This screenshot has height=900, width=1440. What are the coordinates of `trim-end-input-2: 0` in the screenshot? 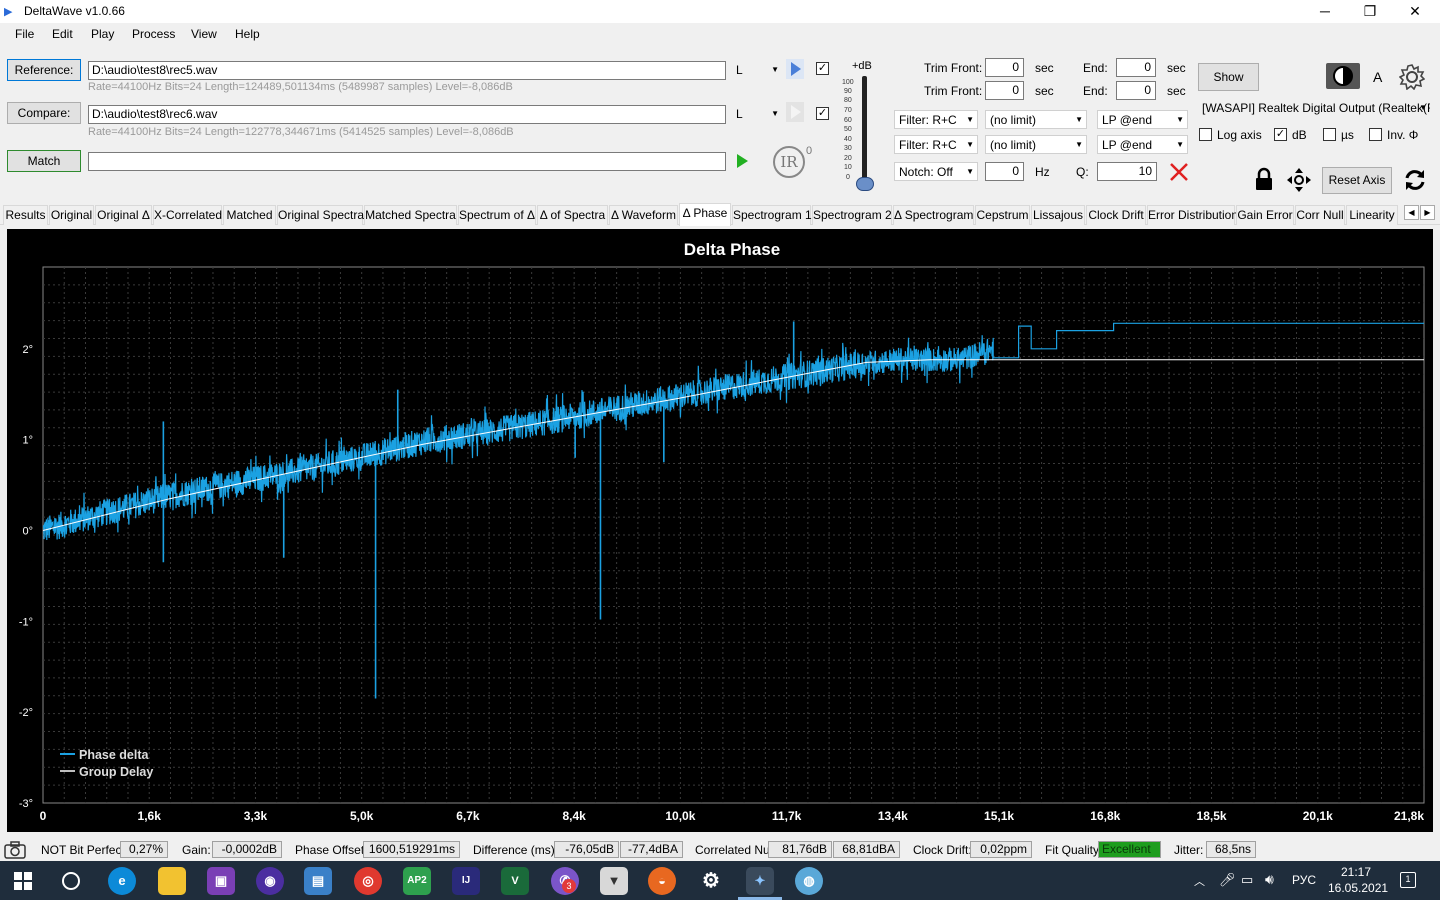 It's located at (1136, 90).